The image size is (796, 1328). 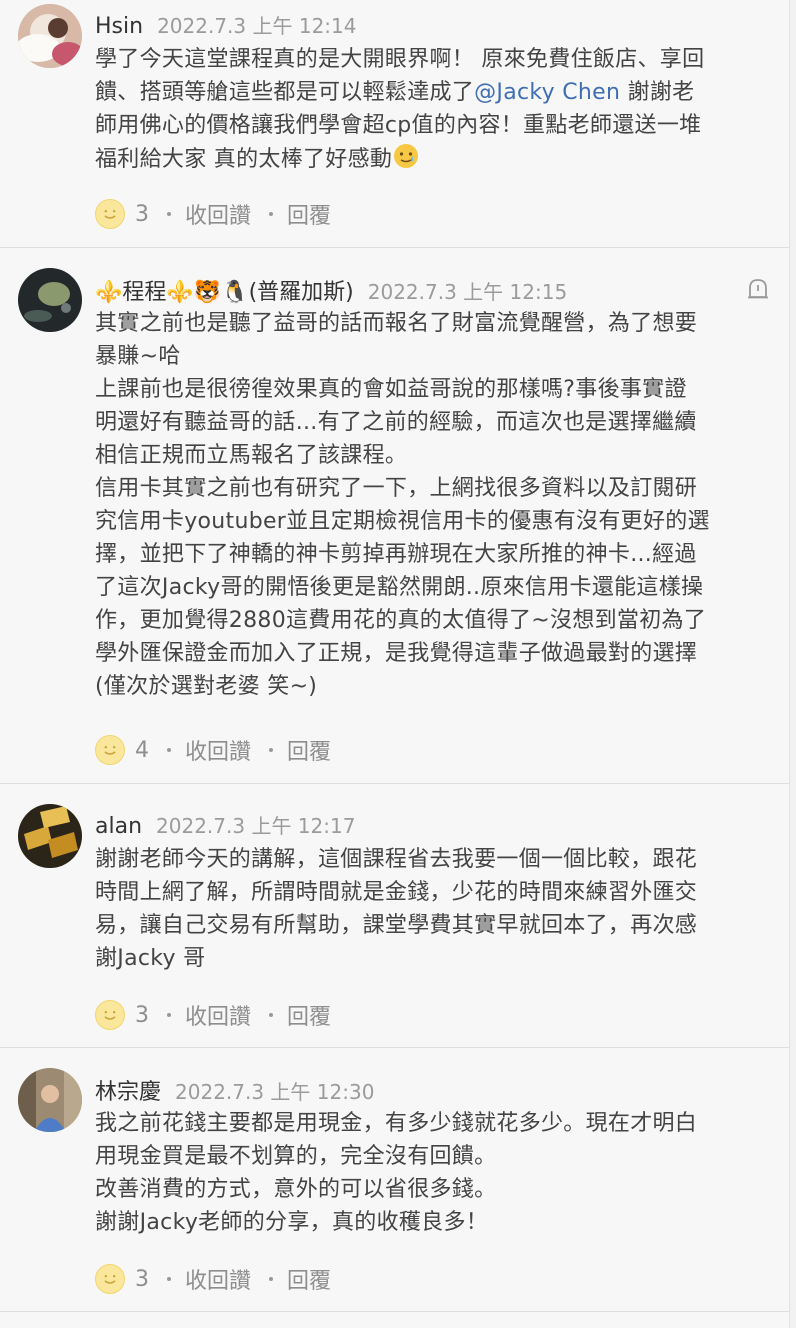 What do you see at coordinates (402, 521) in the screenshot?
I see `comment-line: 究信用卡youtuber並且定期檢視信用卡的優惠有沒有更好的選` at bounding box center [402, 521].